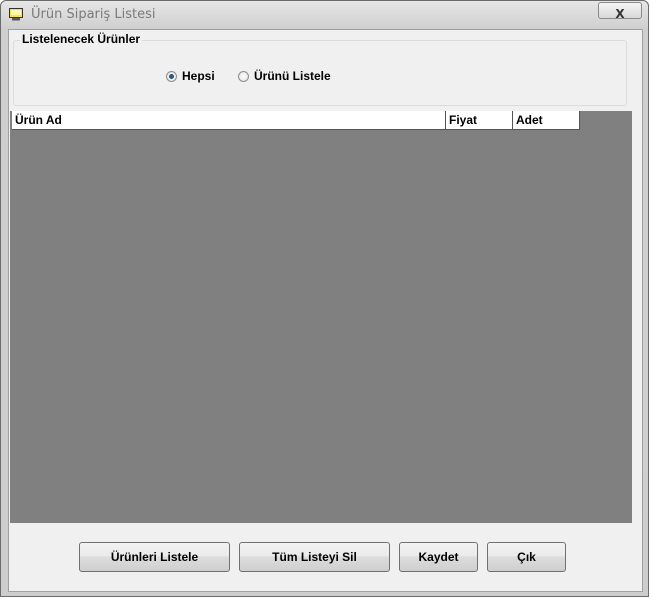  I want to click on radio-all: Hepsi, so click(190, 76).